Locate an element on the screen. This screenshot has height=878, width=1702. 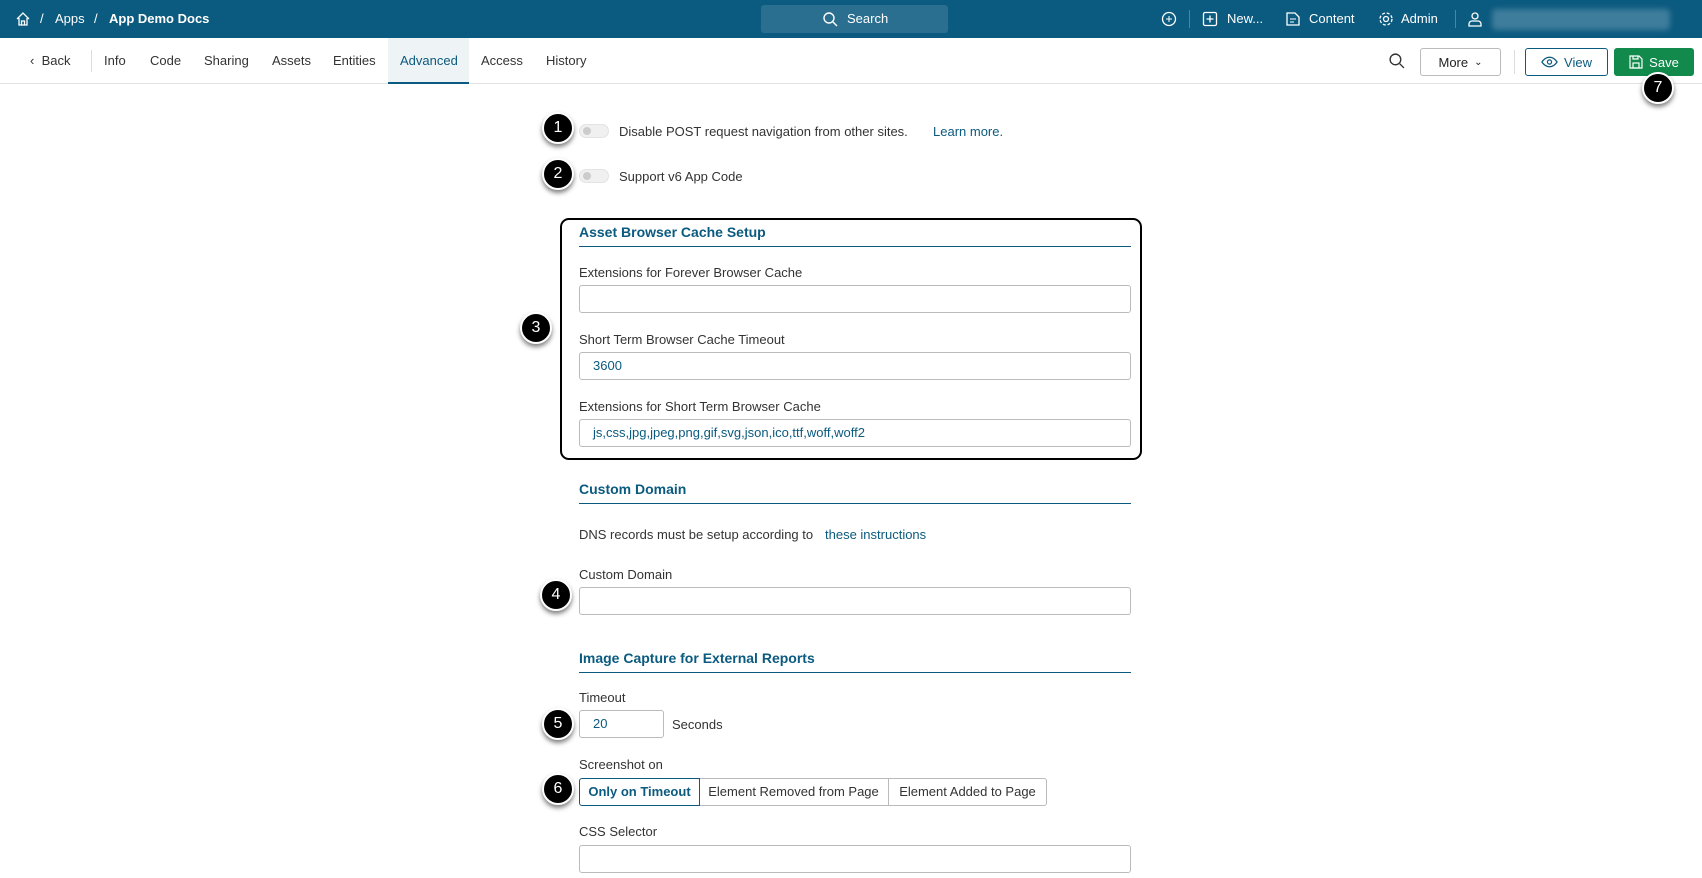
content-icon is located at coordinates (1293, 19).